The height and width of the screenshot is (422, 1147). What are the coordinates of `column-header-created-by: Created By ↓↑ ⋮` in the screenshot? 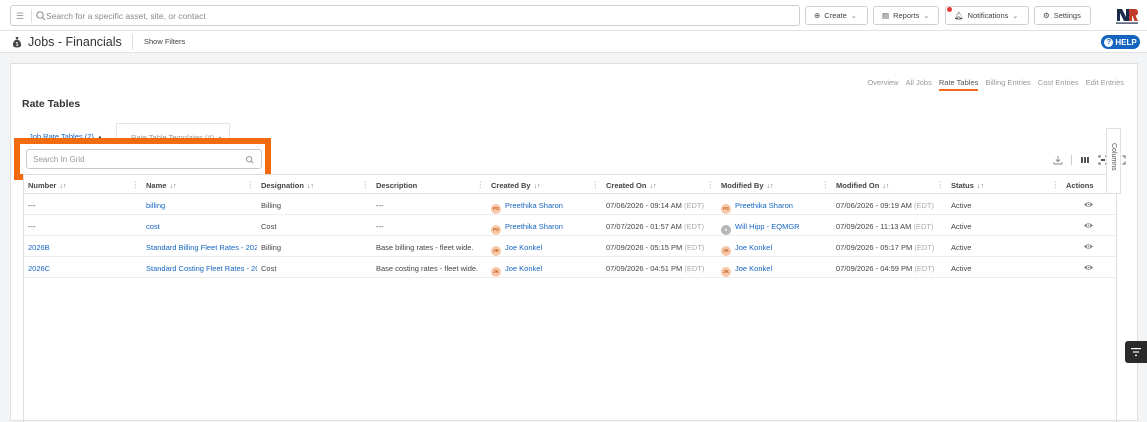 It's located at (544, 184).